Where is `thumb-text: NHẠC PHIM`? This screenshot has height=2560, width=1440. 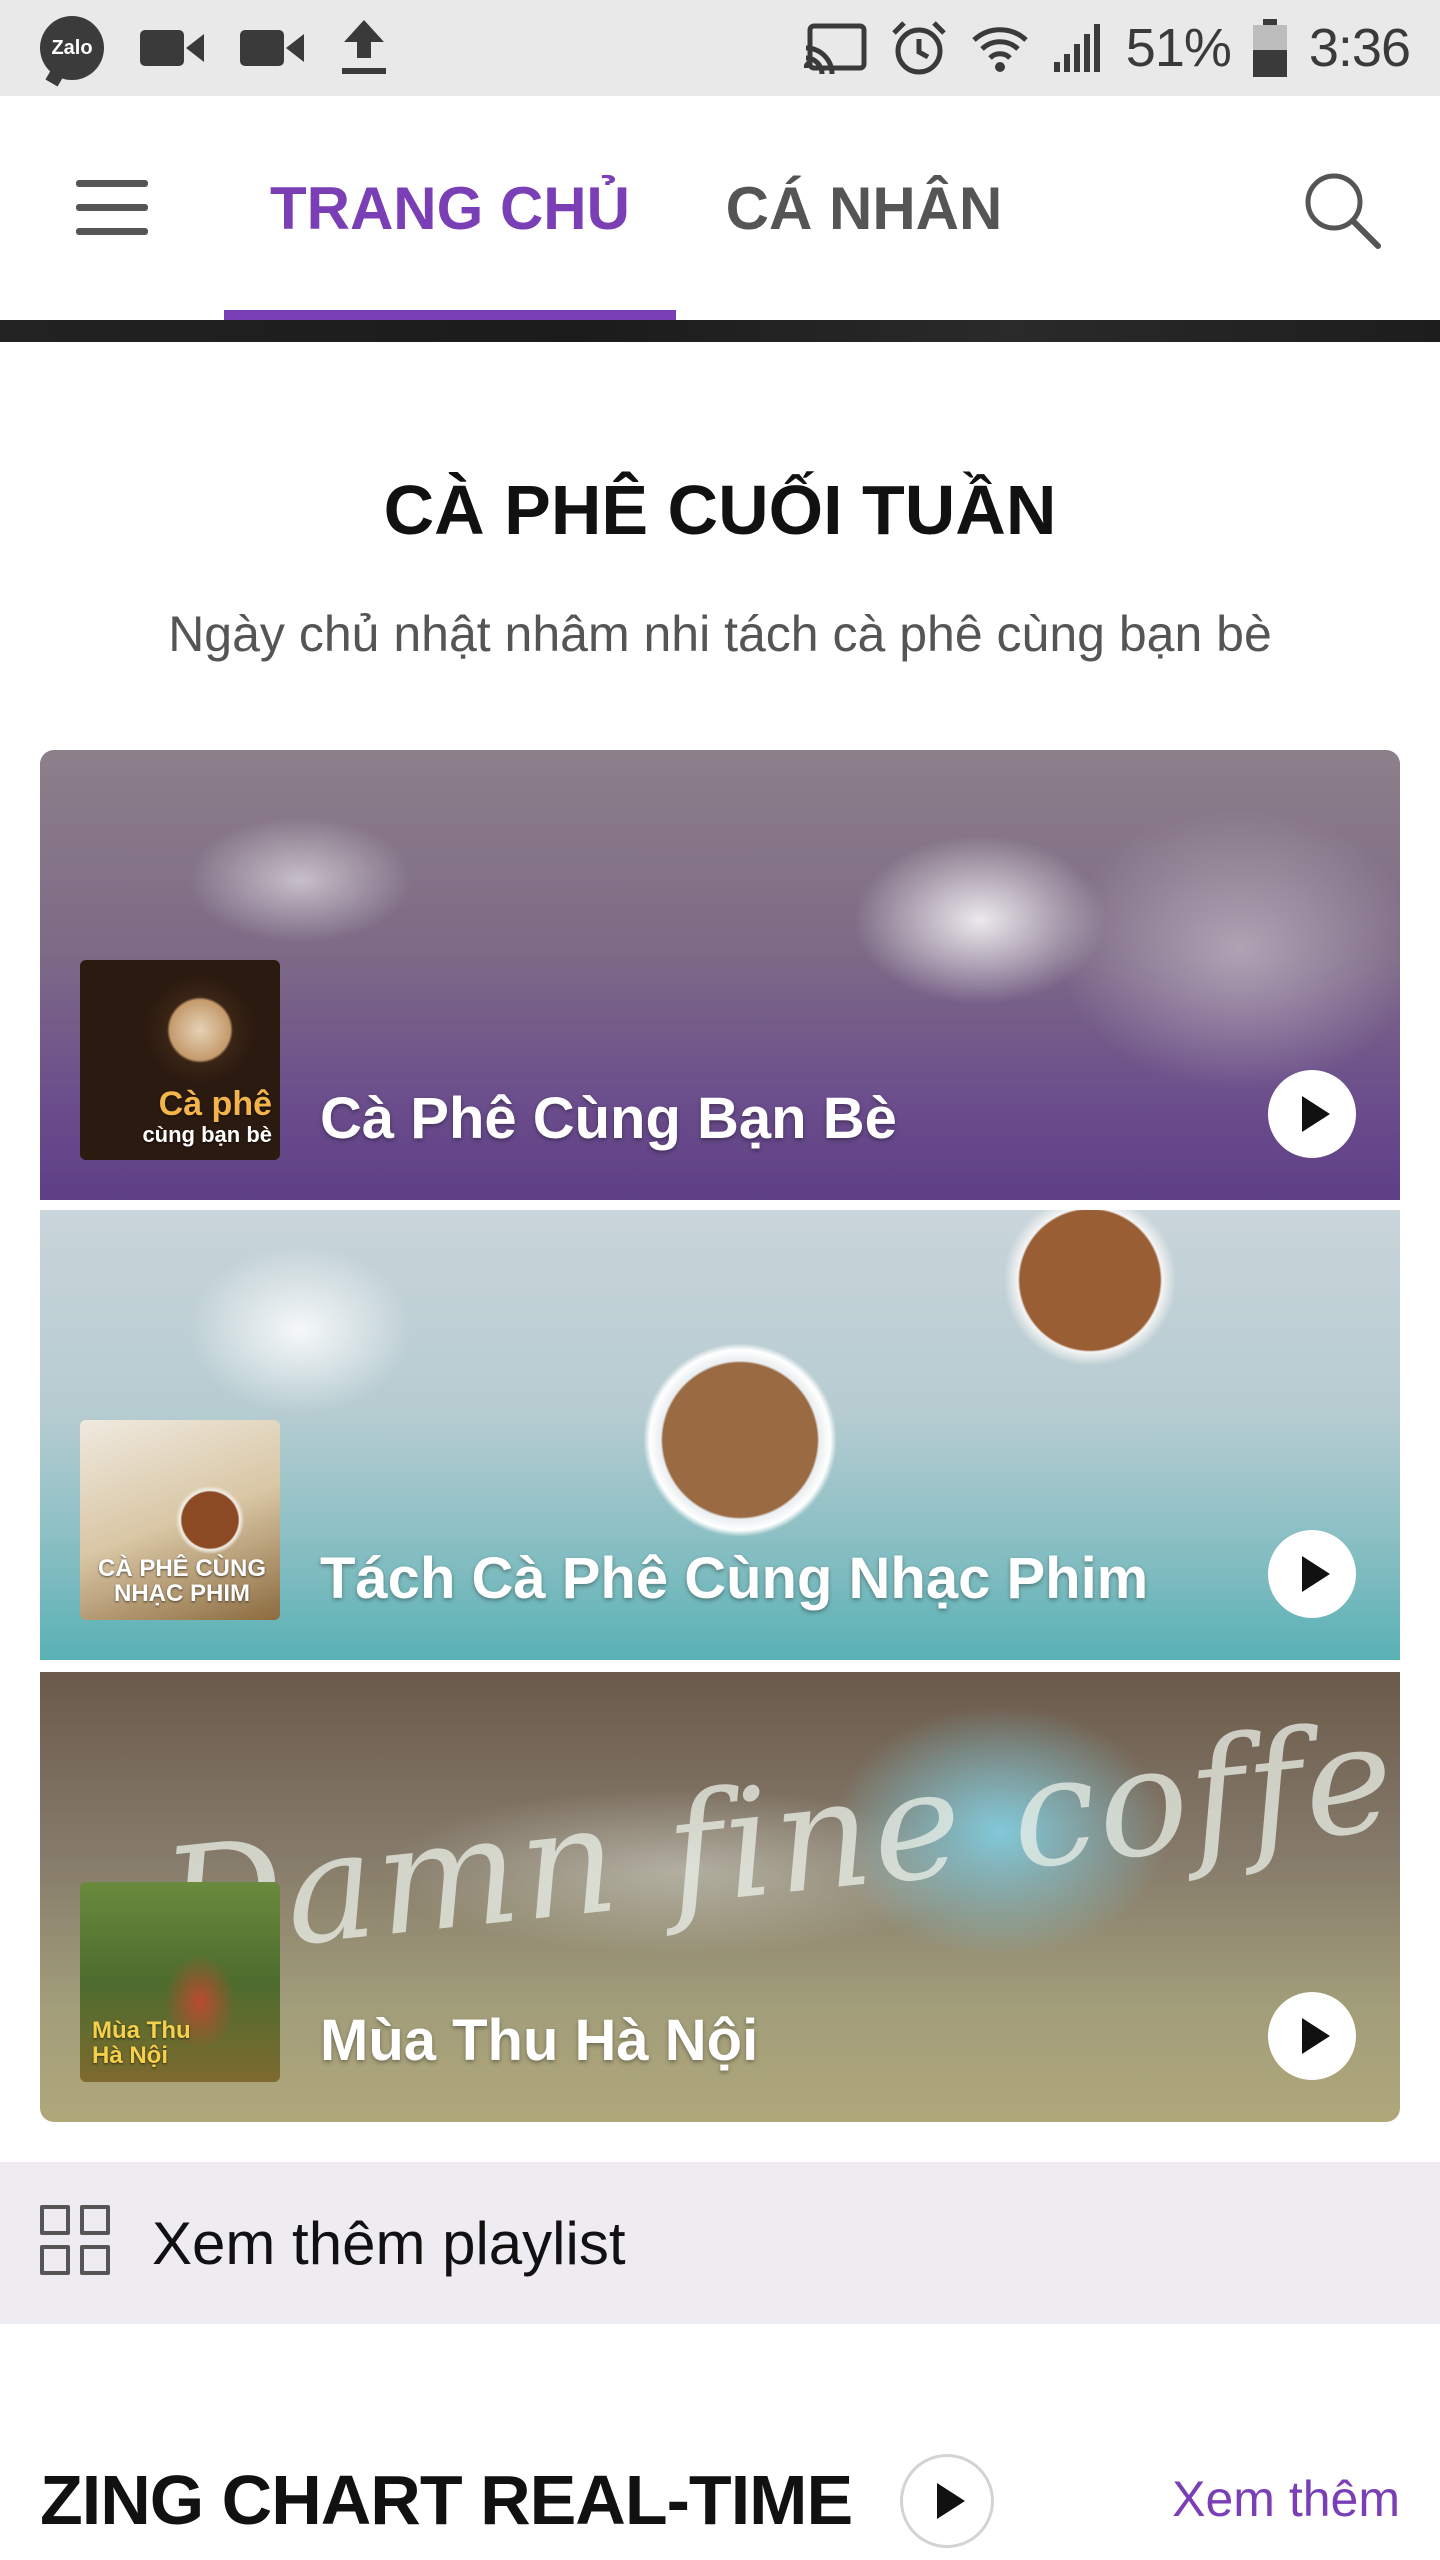
thumb-text: NHẠC PHIM is located at coordinates (182, 1593).